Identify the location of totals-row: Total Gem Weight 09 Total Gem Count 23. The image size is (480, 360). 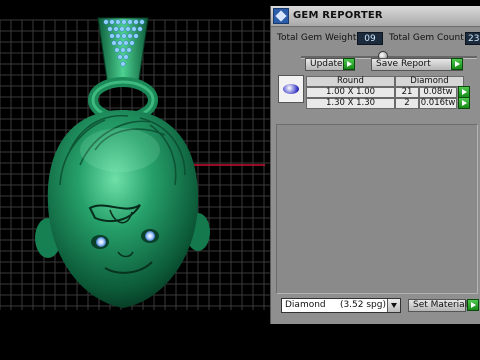
(375, 39).